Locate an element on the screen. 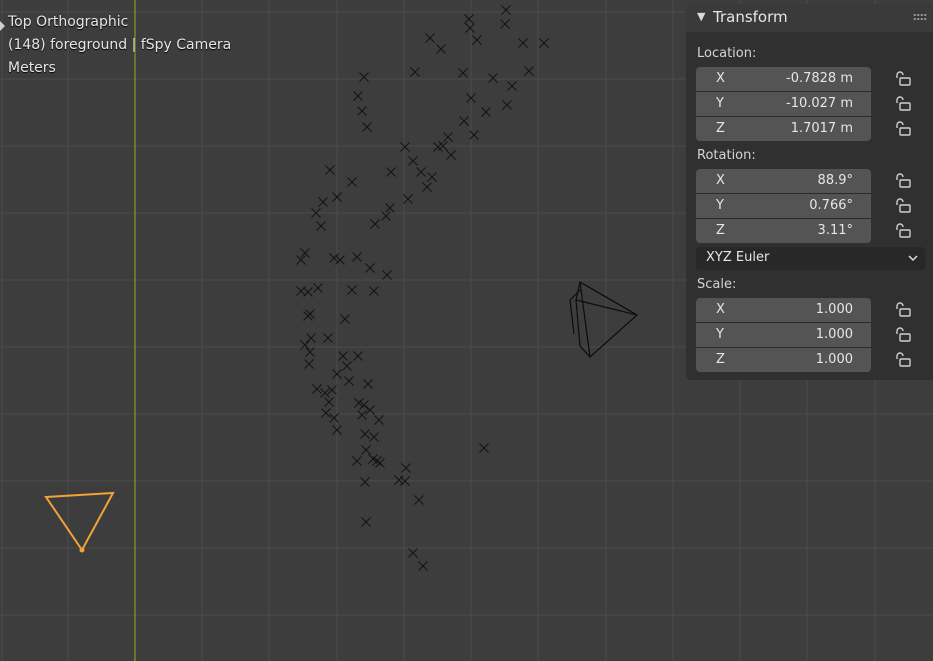  rotation-z-field: Z 3.11° is located at coordinates (783, 231).